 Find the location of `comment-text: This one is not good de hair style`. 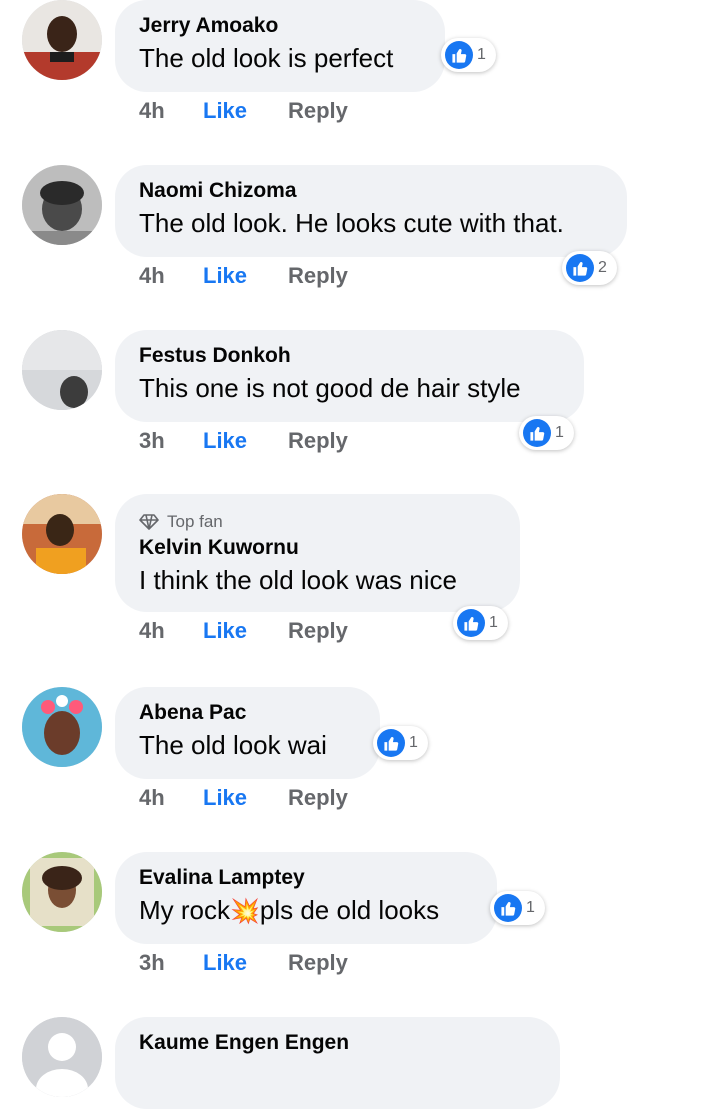

comment-text: This one is not good de hair style is located at coordinates (330, 388).